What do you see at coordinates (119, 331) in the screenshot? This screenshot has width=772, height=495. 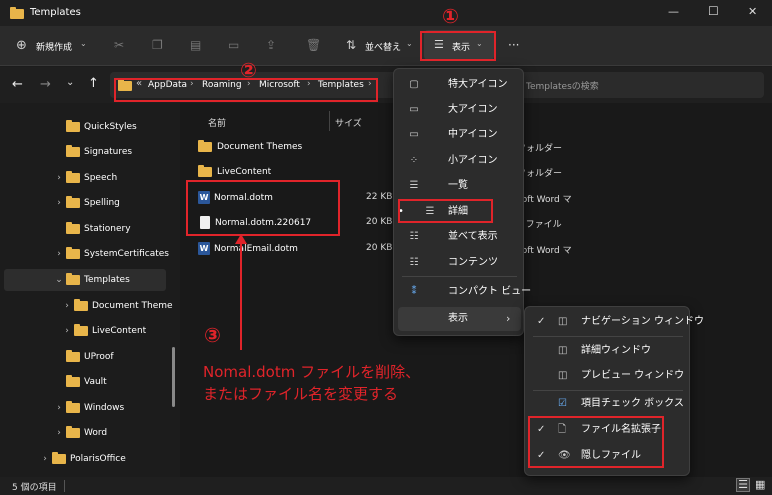 I see `sidebar-item-label: LiveContent` at bounding box center [119, 331].